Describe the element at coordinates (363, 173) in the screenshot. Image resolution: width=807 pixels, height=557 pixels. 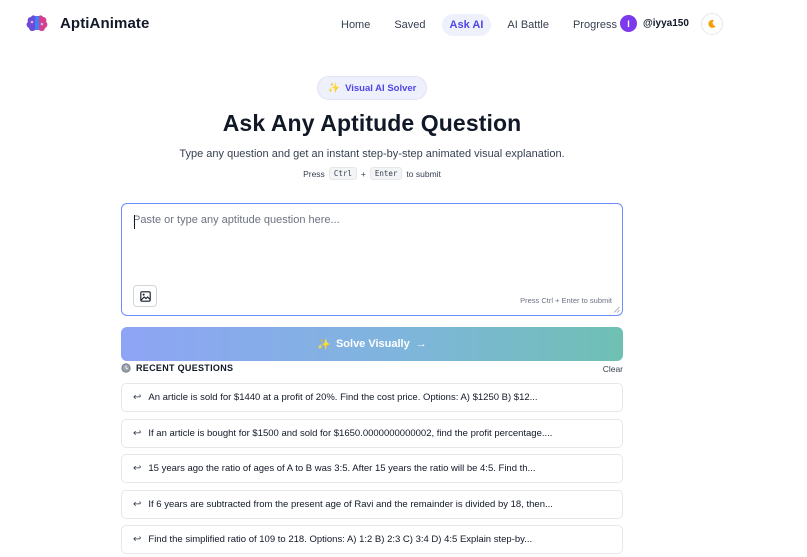
I see `hint-plus: +` at that location.